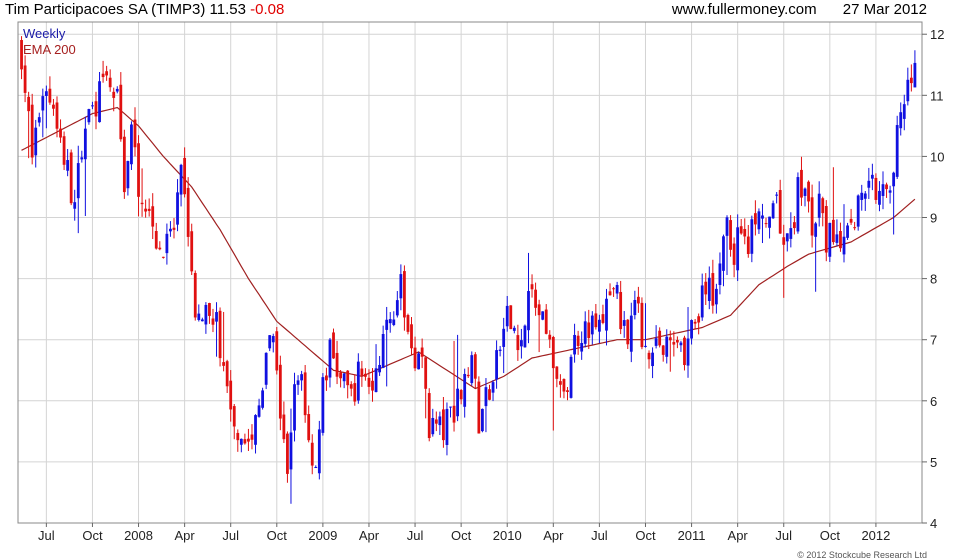 This screenshot has width=980, height=560. I want to click on y-tick-label: 7, so click(933, 340).